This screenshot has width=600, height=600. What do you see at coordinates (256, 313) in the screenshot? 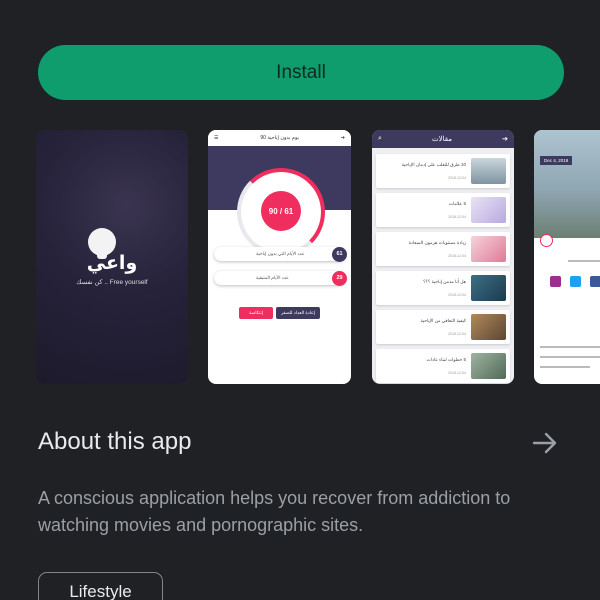
I see `relapse-button: إنتكاسة` at bounding box center [256, 313].